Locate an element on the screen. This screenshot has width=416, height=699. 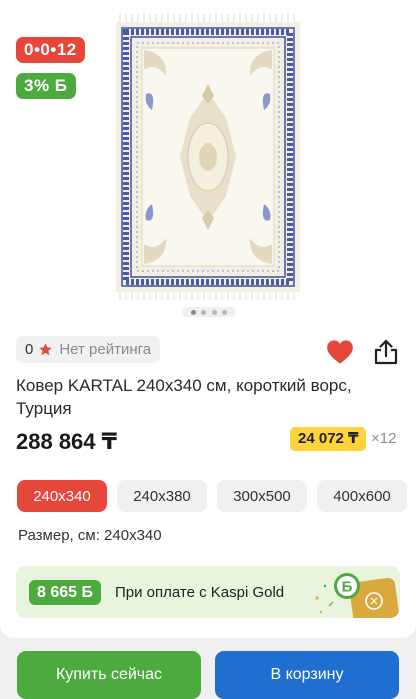
kaspi-gold-text: При оплате с Kaspi Gold is located at coordinates (200, 592).